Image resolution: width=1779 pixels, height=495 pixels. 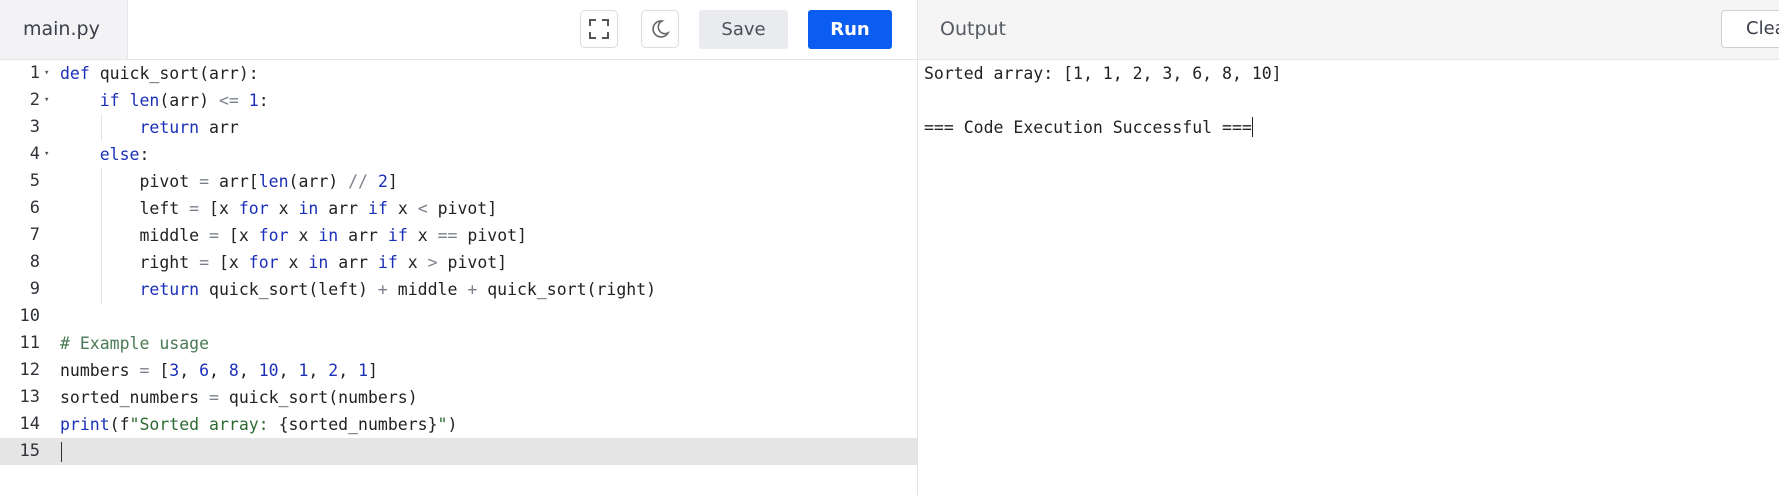 I want to click on line-number: 11, so click(x=29, y=343).